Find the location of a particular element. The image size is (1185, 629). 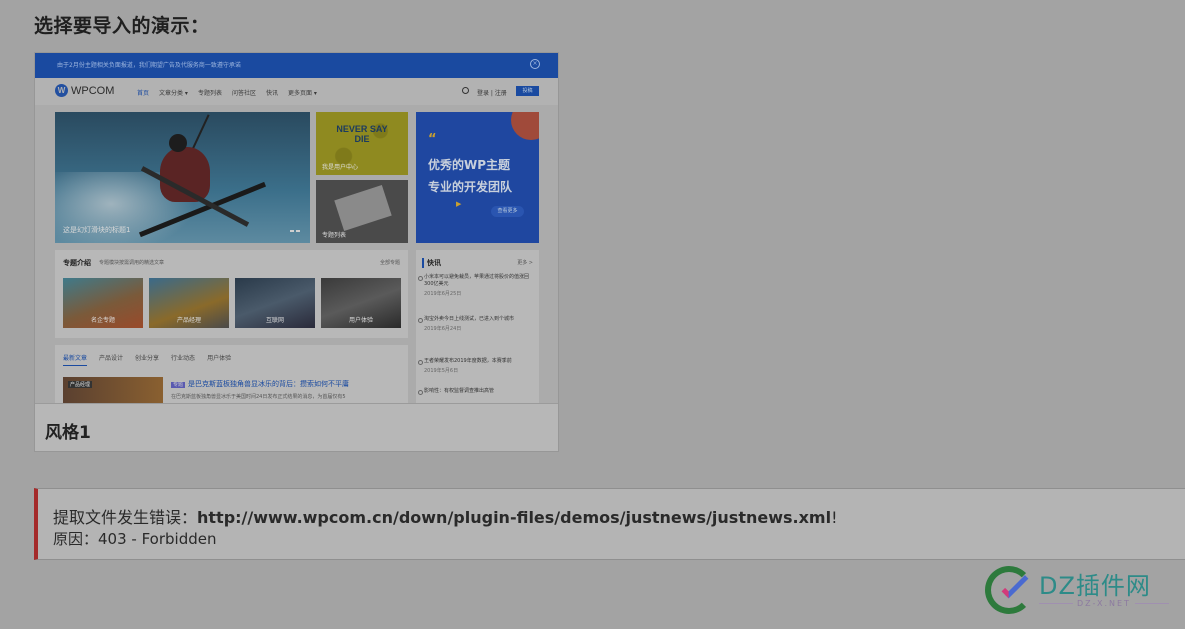

preview-topic-card: 产品经理 is located at coordinates (189, 303).